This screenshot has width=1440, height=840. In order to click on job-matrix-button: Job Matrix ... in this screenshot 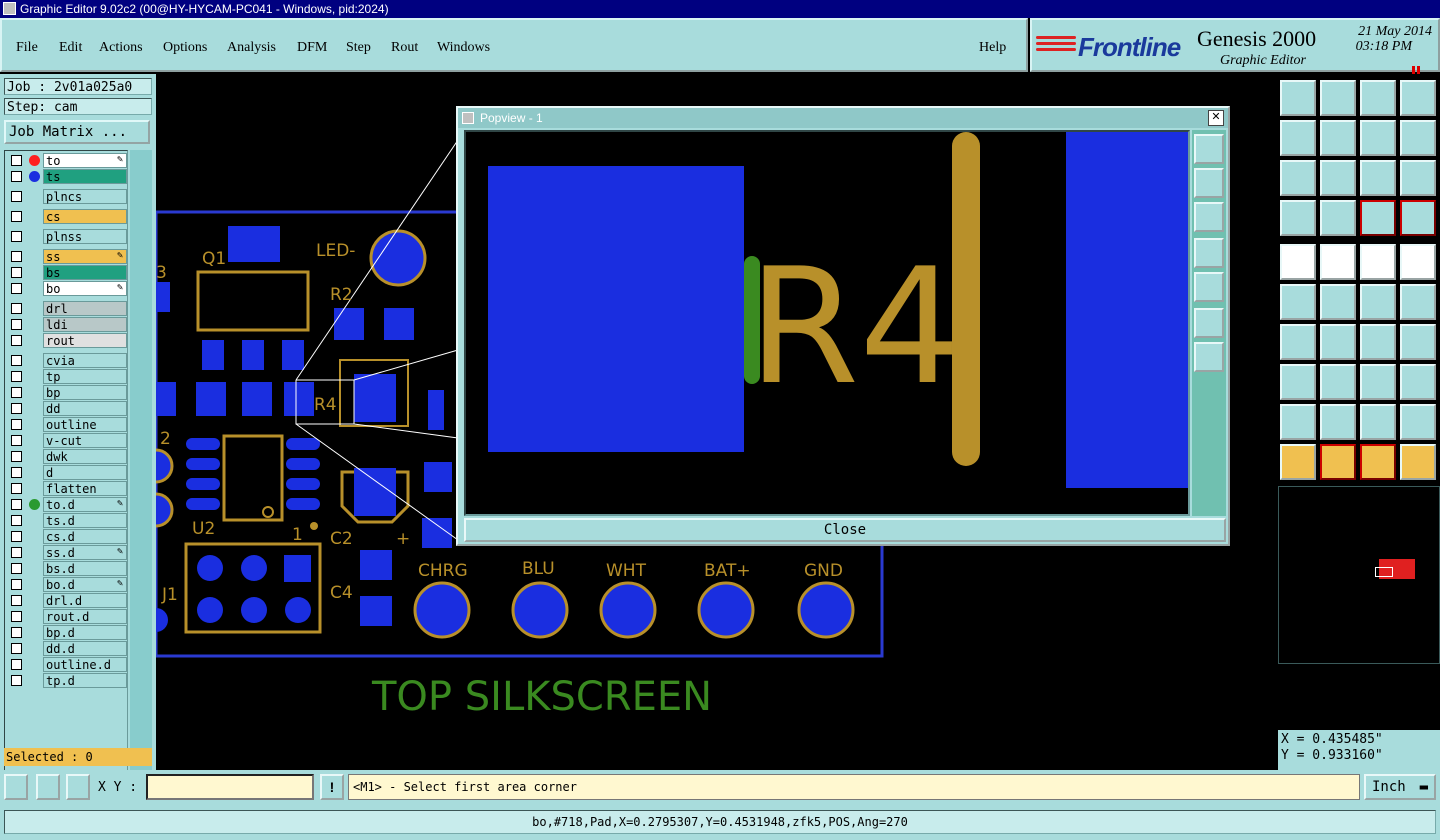, I will do `click(77, 132)`.